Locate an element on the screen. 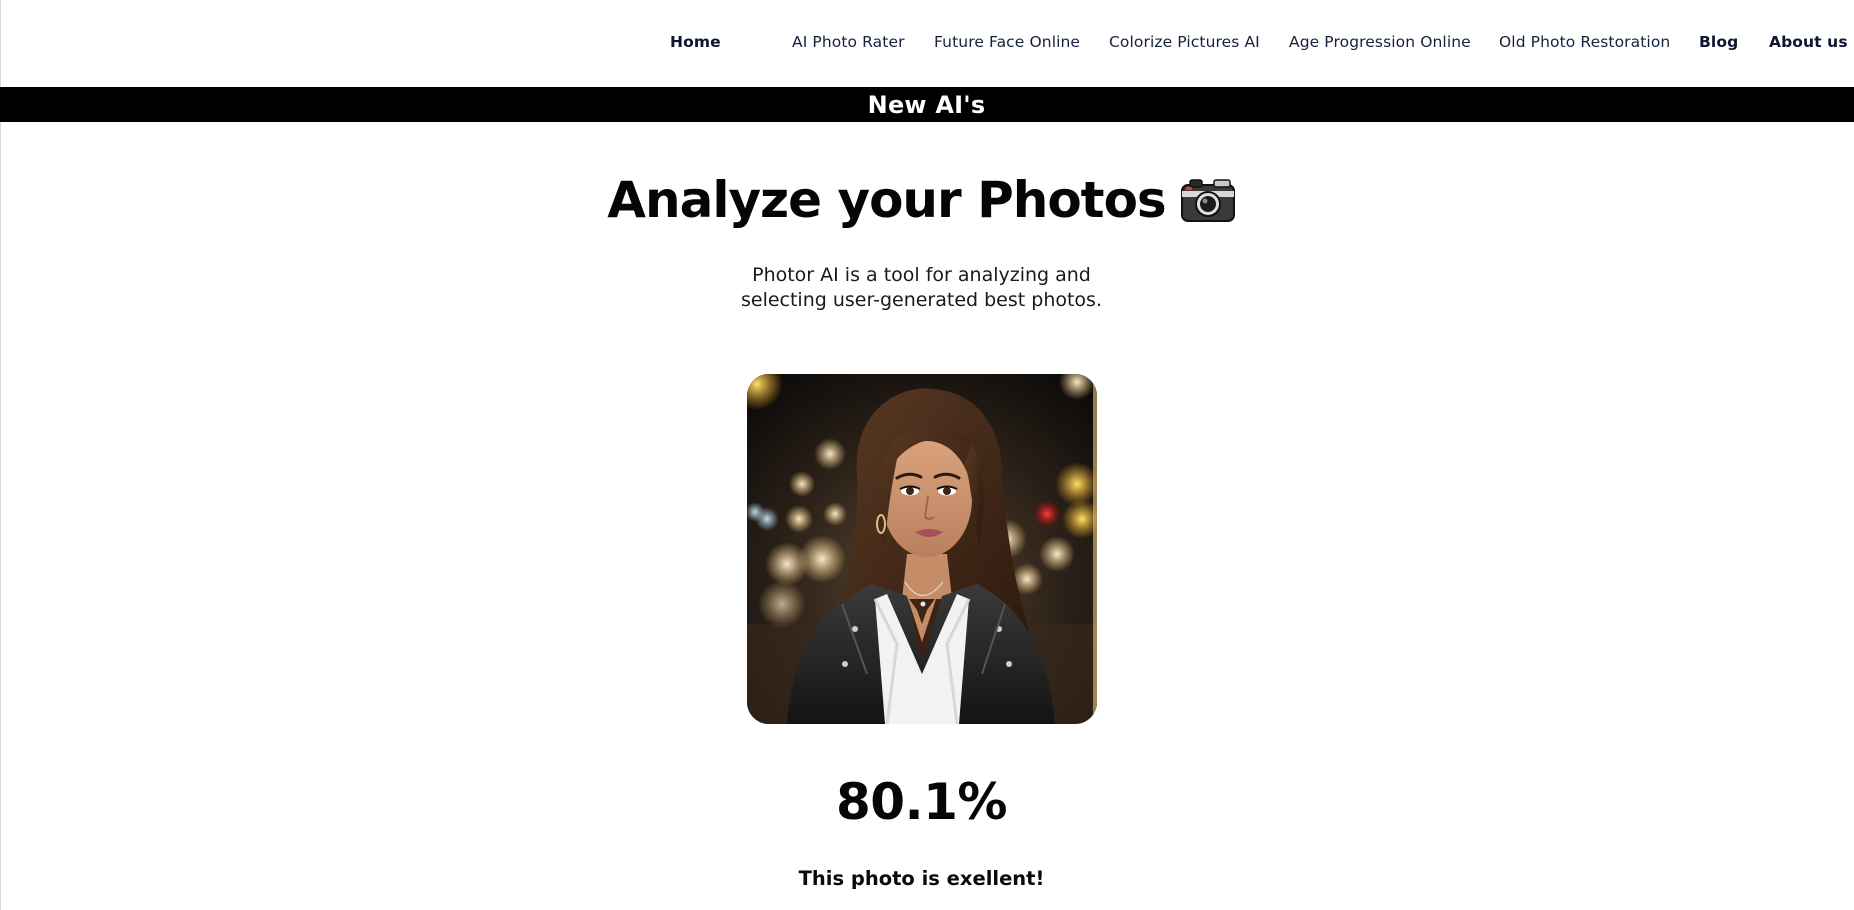 This screenshot has height=910, width=1854. nav-link-colorize-pictures-ai: Colorize Pictures AI is located at coordinates (1184, 42).